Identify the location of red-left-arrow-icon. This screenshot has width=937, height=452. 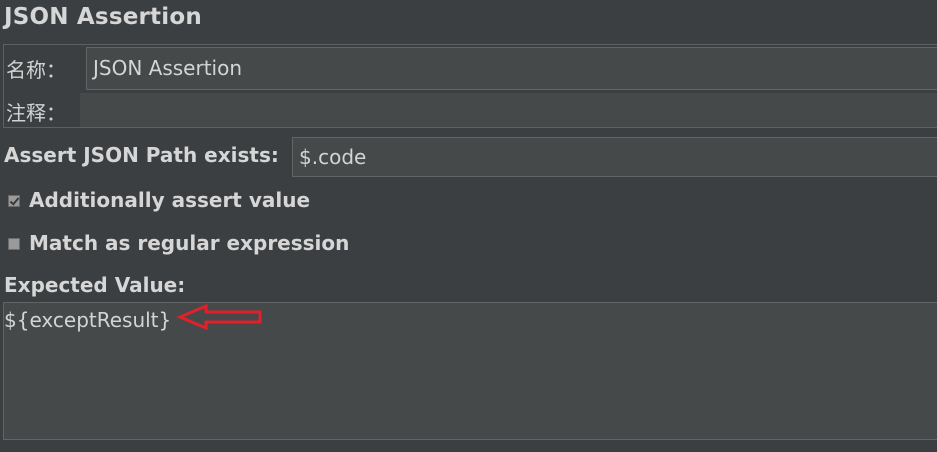
(219, 317).